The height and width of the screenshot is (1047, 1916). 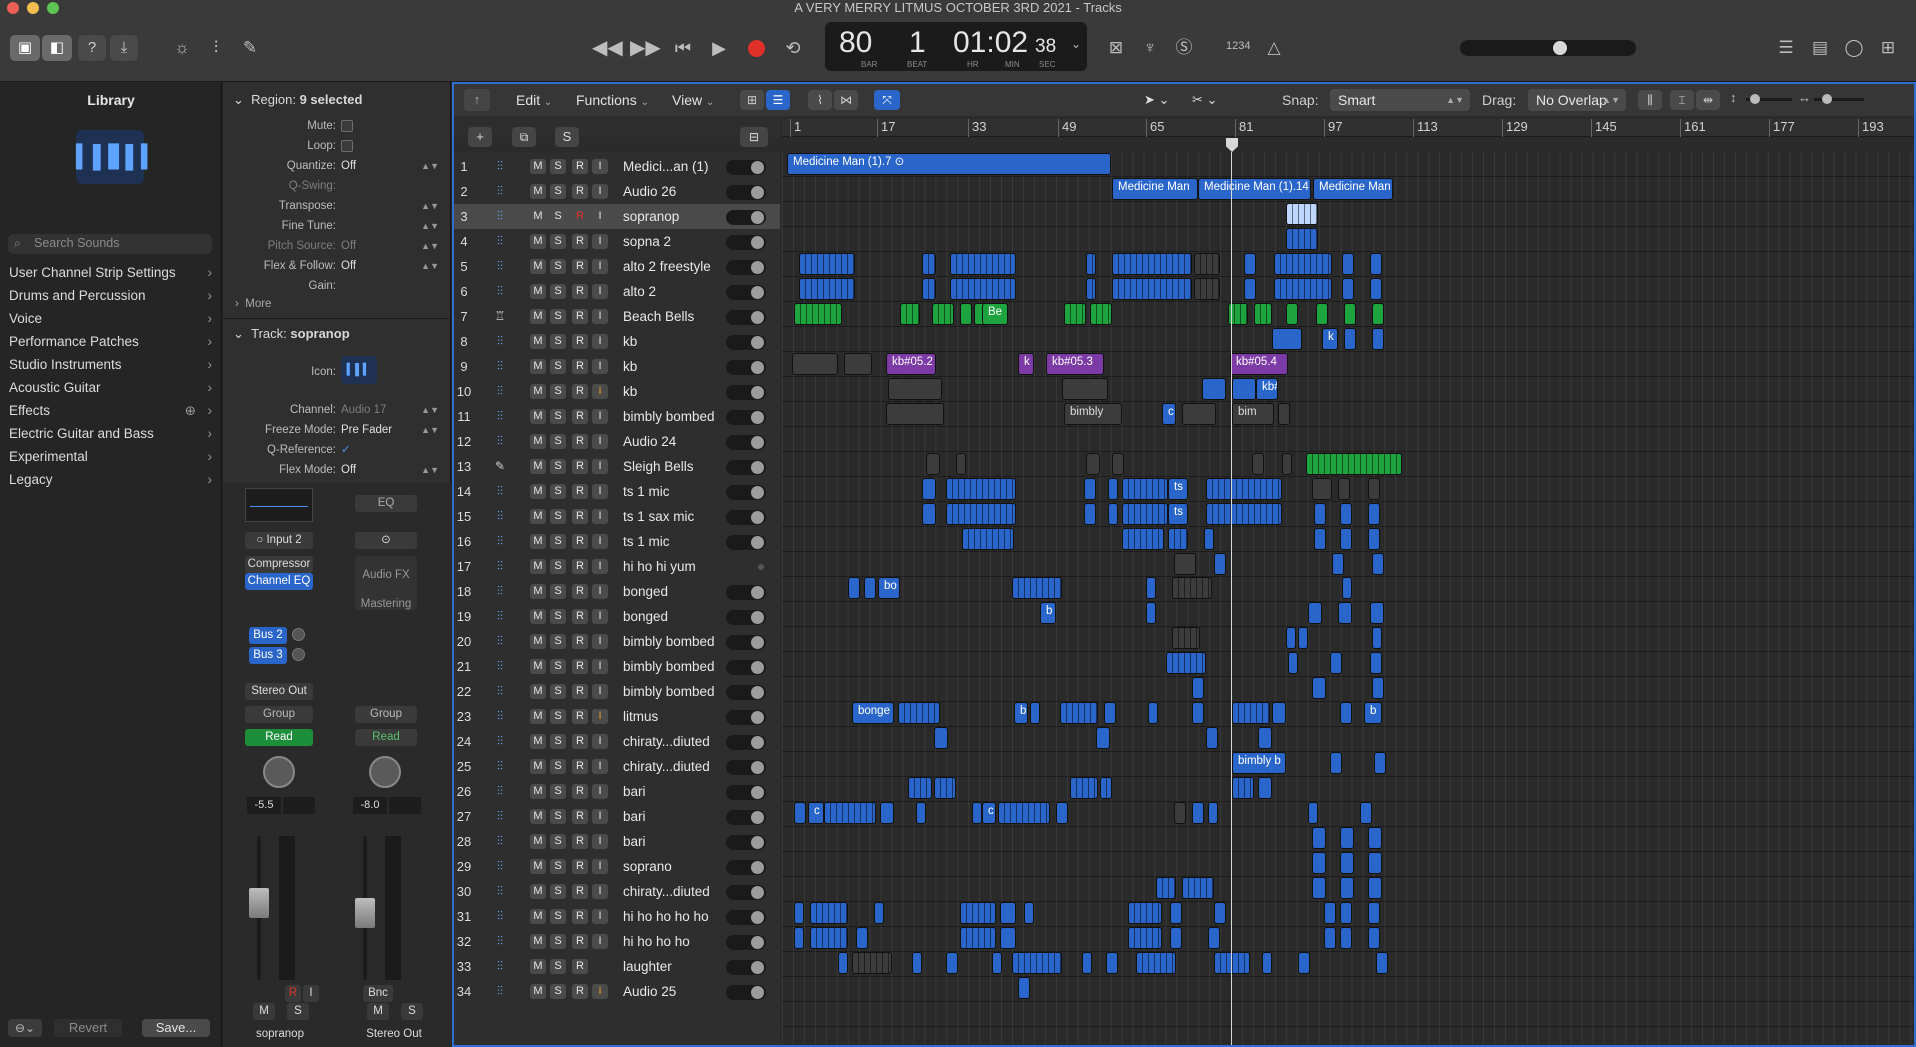 What do you see at coordinates (617, 966) in the screenshot?
I see `track-header-row: 33 ⫶⫶ M S Rlaughter` at bounding box center [617, 966].